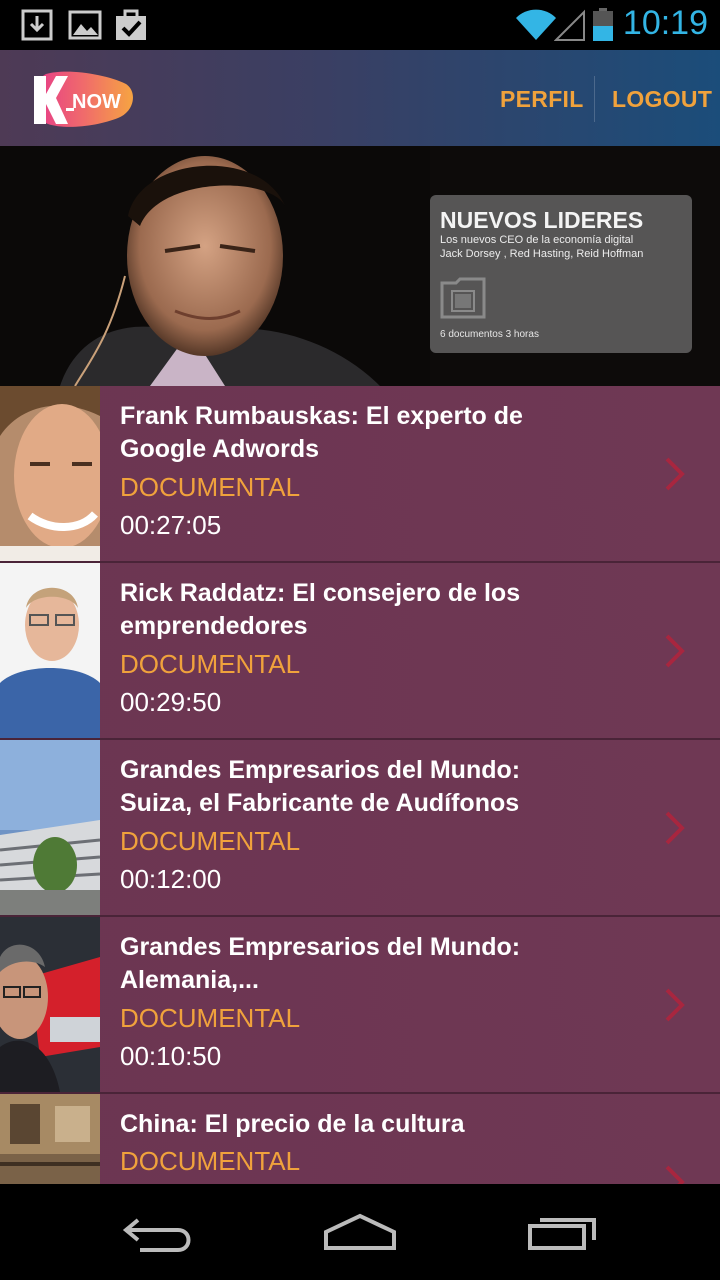 The width and height of the screenshot is (720, 1280). What do you see at coordinates (171, 879) in the screenshot?
I see `item-duration: 00:12:00` at bounding box center [171, 879].